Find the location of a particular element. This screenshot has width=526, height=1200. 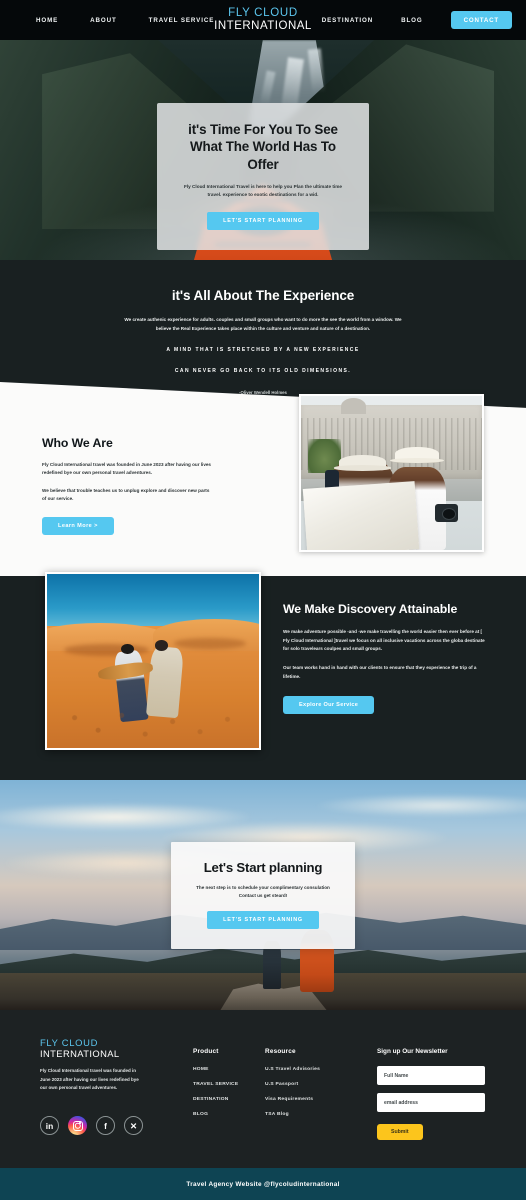

mans-hat-brim is located at coordinates (362, 468).